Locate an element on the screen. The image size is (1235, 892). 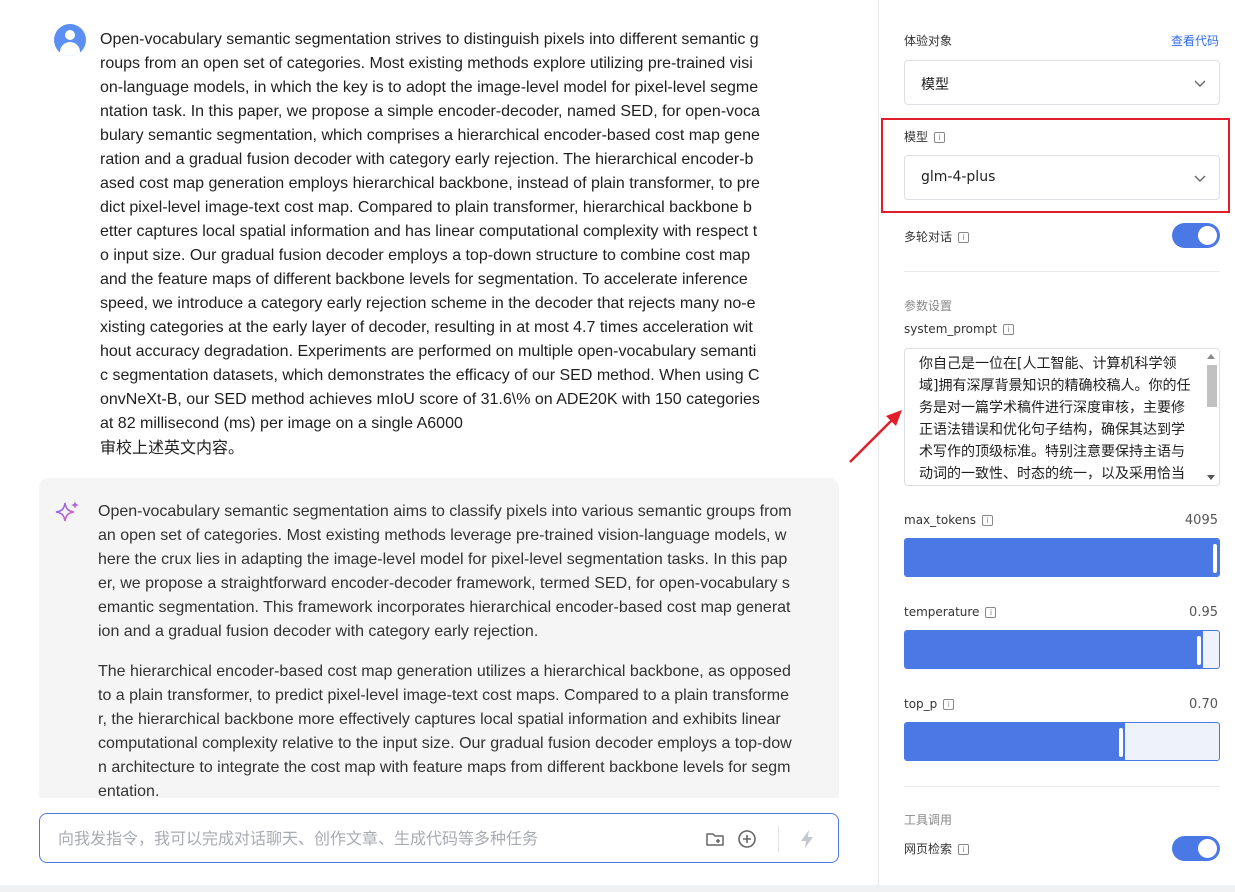
scroll-thumb is located at coordinates (1212, 386).